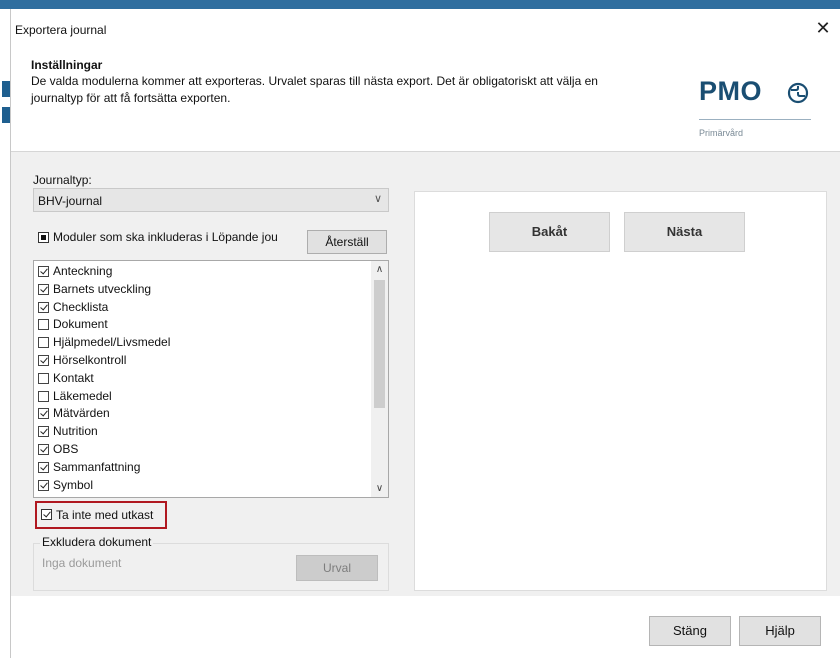 The image size is (840, 658). Describe the element at coordinates (105, 515) in the screenshot. I see `exclude-drafts-label: Ta inte med utkast` at that location.